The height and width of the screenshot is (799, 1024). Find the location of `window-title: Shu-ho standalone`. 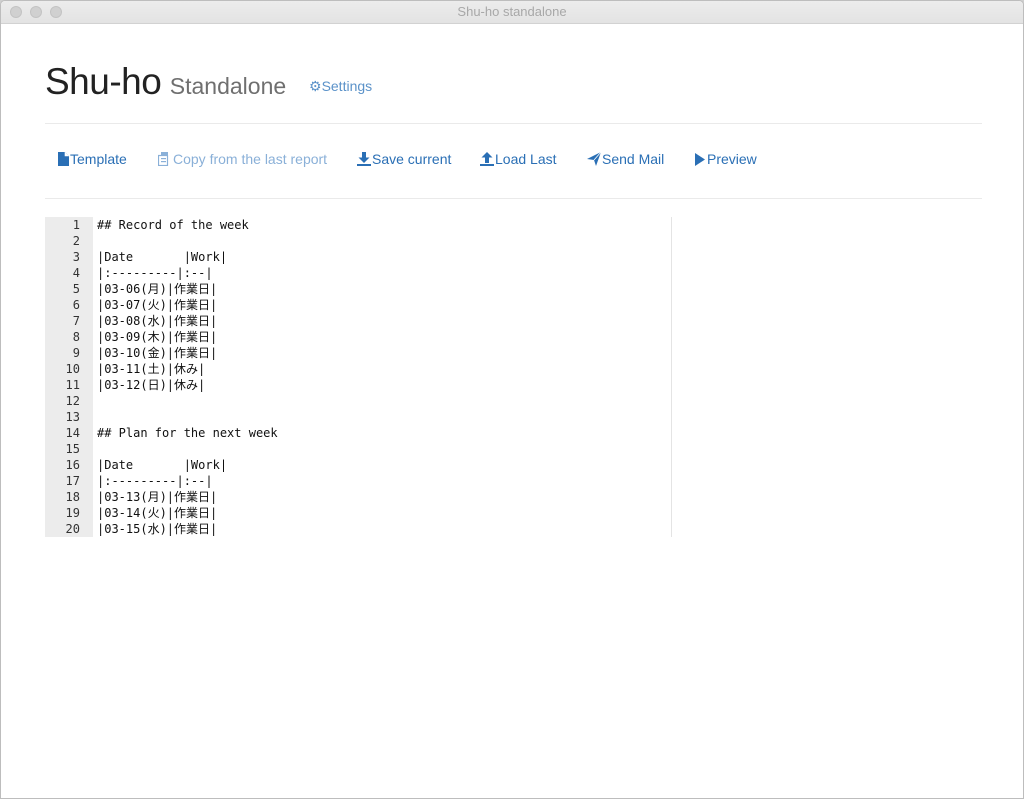

window-title: Shu-ho standalone is located at coordinates (512, 11).